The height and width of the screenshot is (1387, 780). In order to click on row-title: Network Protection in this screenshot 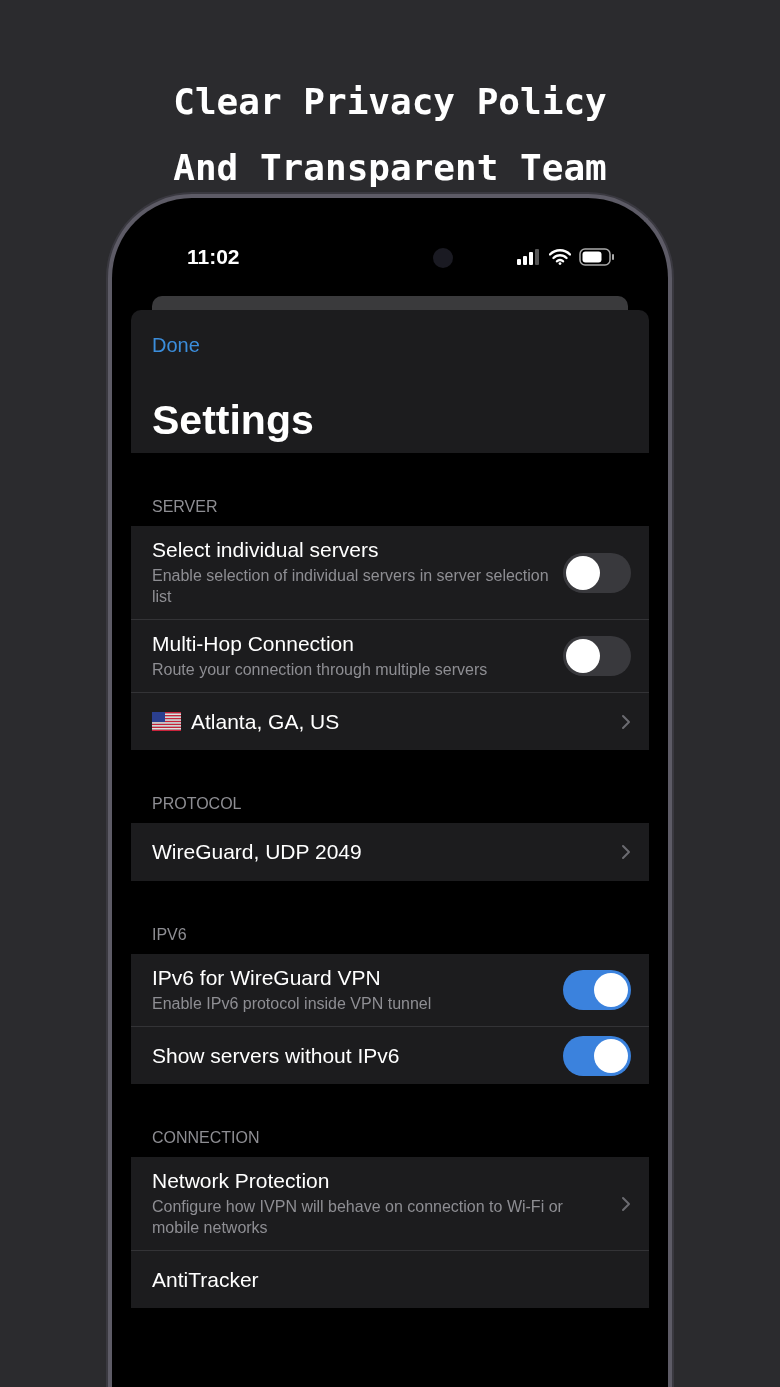, I will do `click(241, 1181)`.